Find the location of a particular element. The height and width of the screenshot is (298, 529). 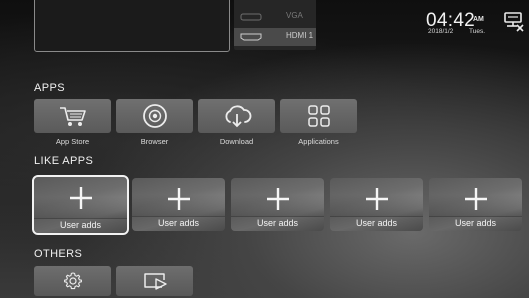

browser-icon is located at coordinates (154, 116).